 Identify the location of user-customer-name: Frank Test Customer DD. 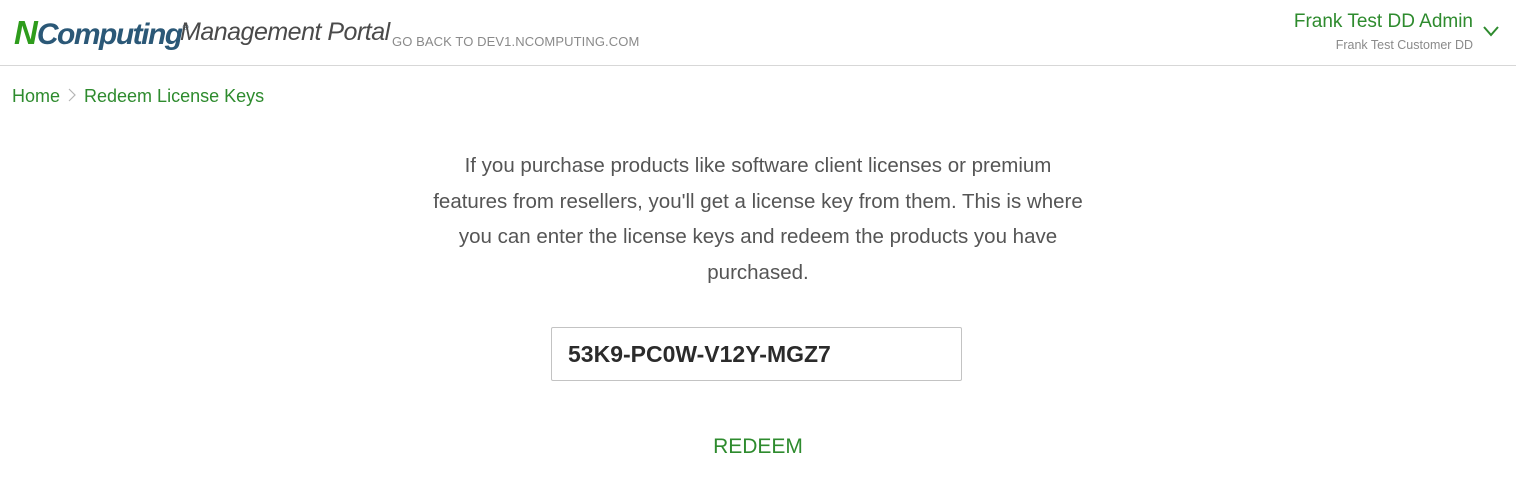
(1404, 45).